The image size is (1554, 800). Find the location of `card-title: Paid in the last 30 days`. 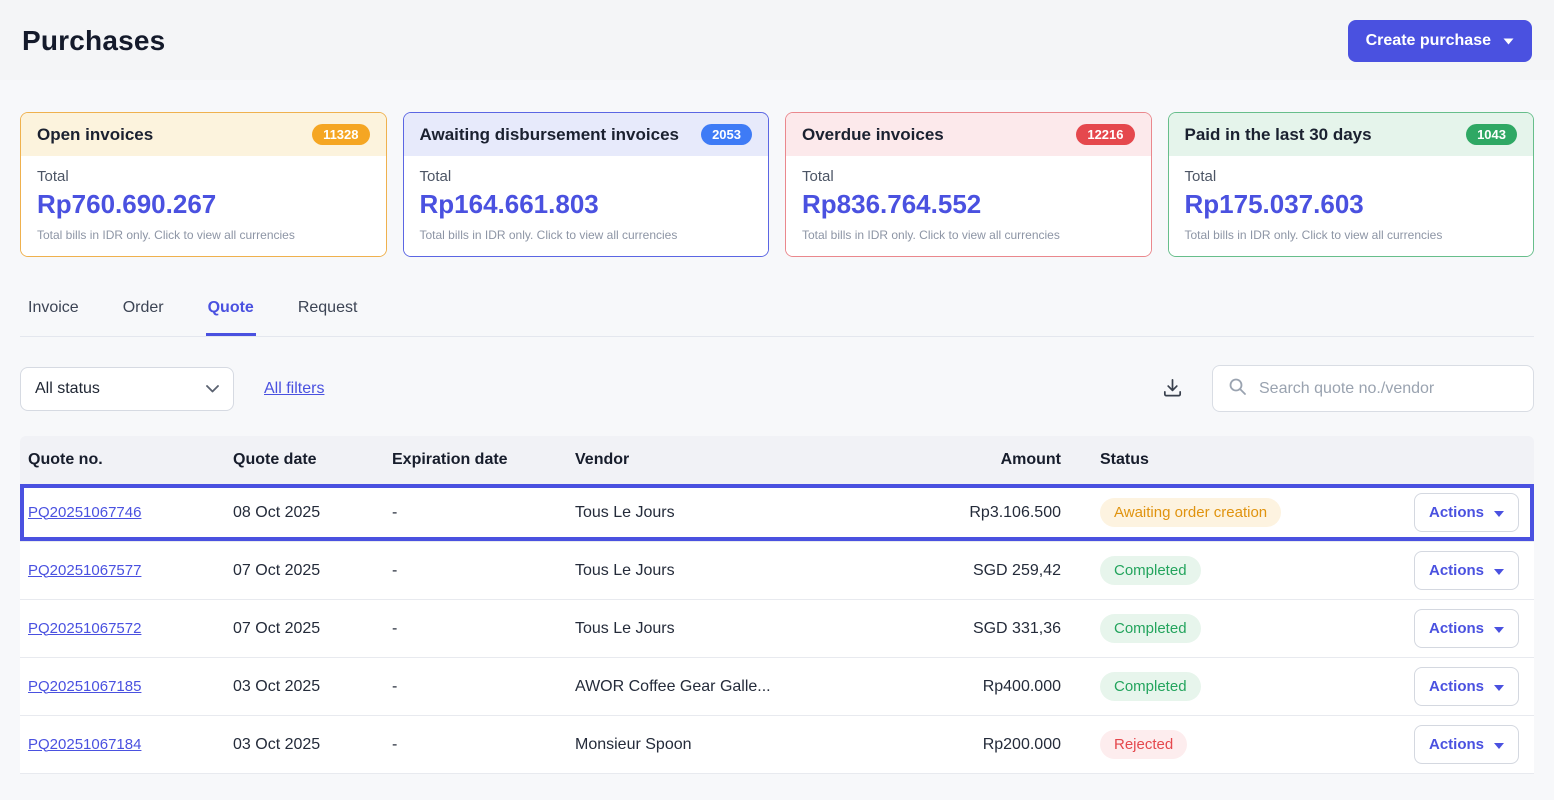

card-title: Paid in the last 30 days is located at coordinates (1278, 134).